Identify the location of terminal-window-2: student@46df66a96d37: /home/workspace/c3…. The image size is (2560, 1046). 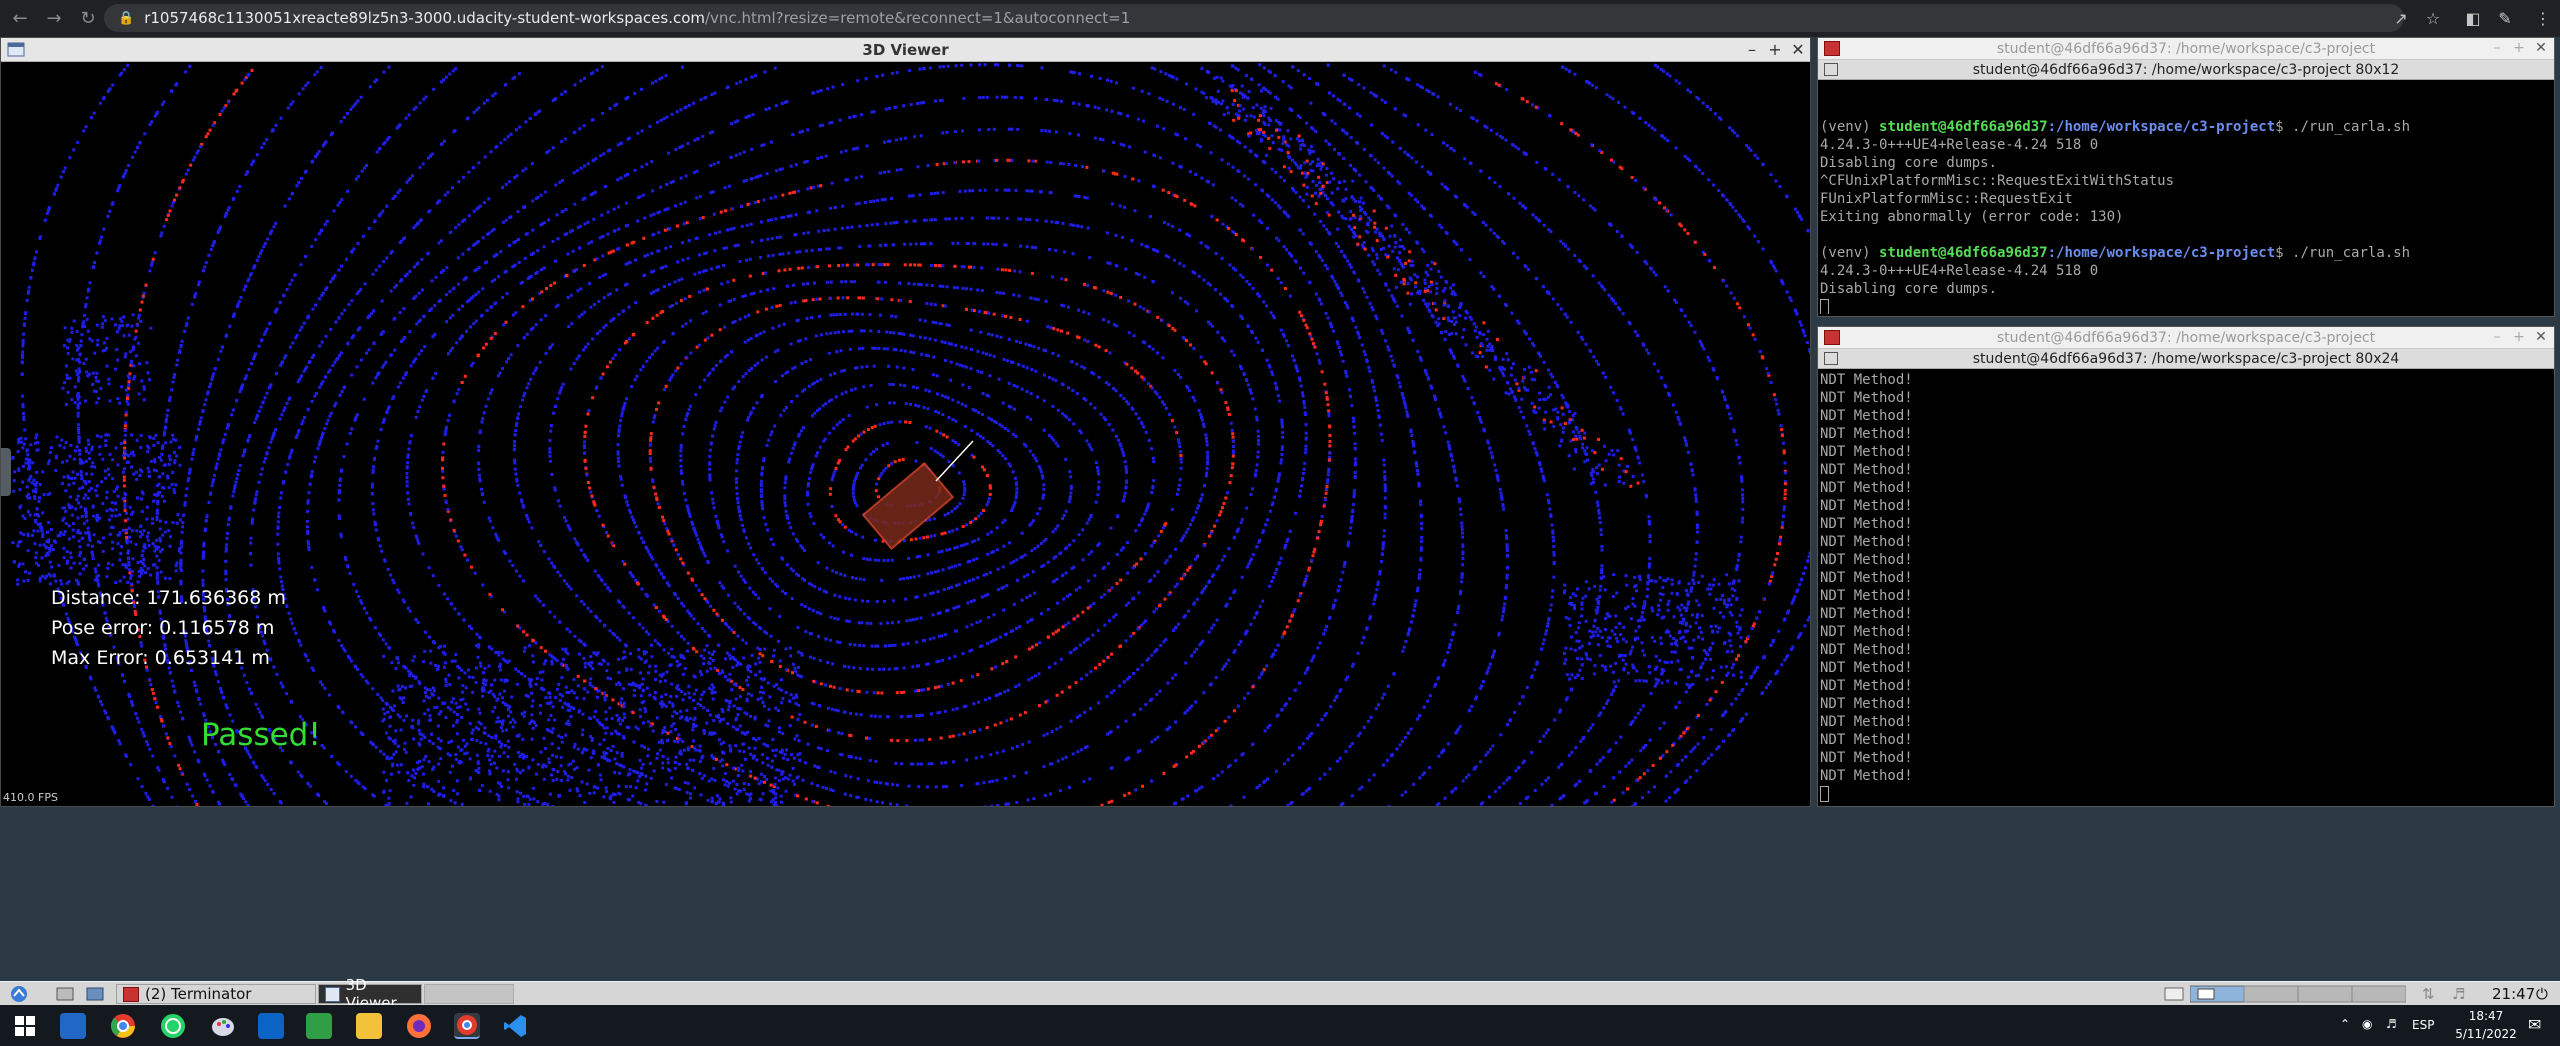
(2186, 566).